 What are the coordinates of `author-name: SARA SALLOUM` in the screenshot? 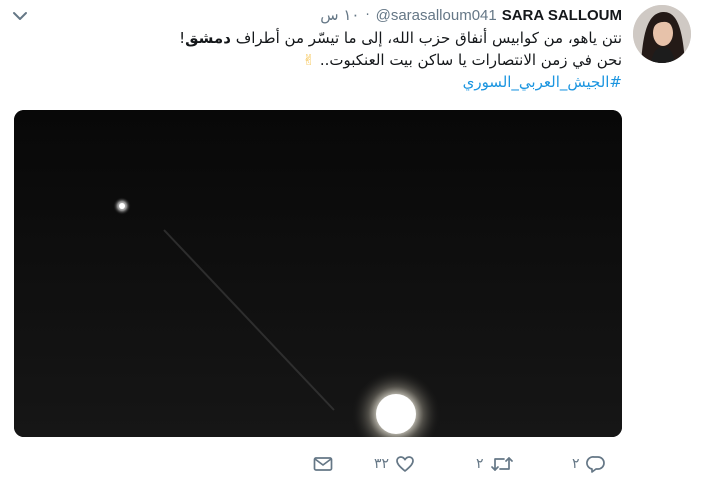 It's located at (562, 15).